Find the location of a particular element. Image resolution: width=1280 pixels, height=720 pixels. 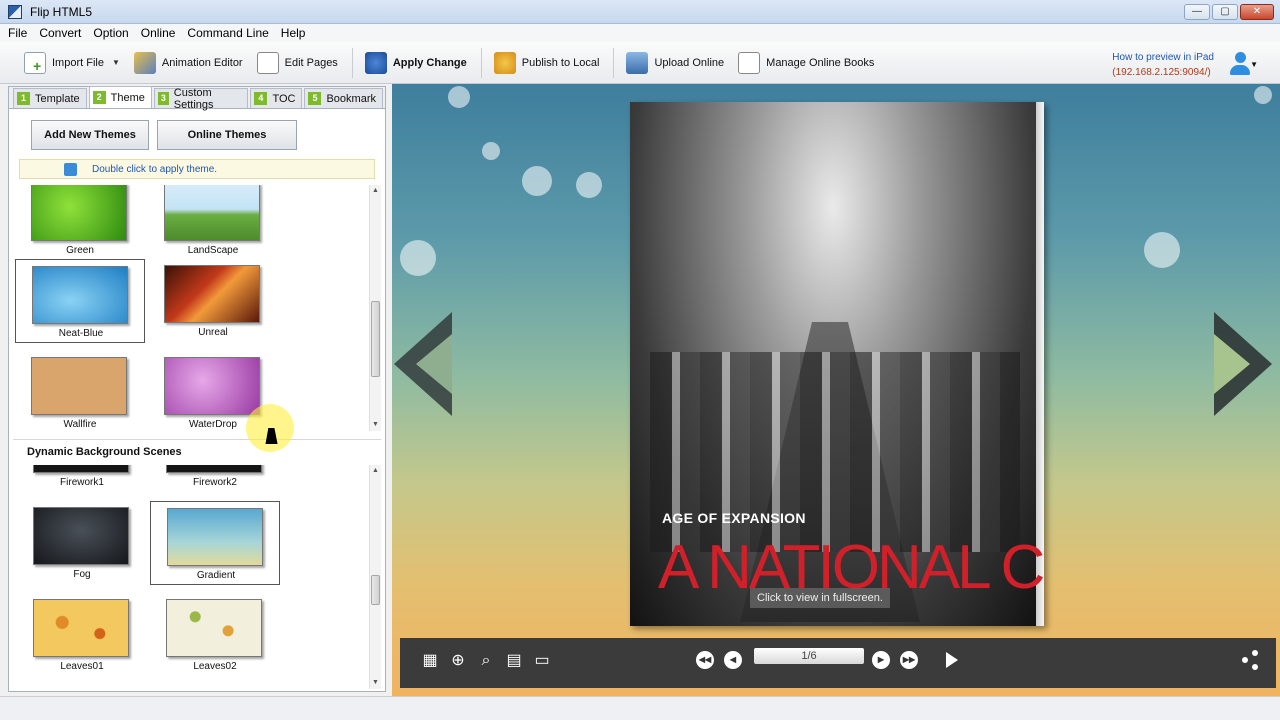

scene-fog: Fog is located at coordinates (82, 543).